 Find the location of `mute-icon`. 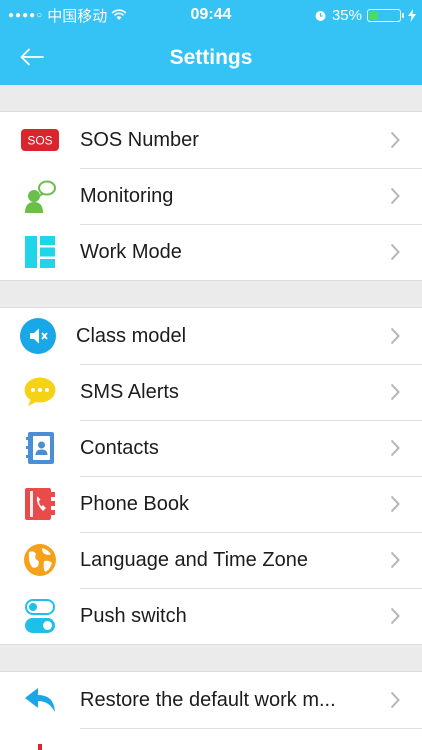

mute-icon is located at coordinates (38, 336).